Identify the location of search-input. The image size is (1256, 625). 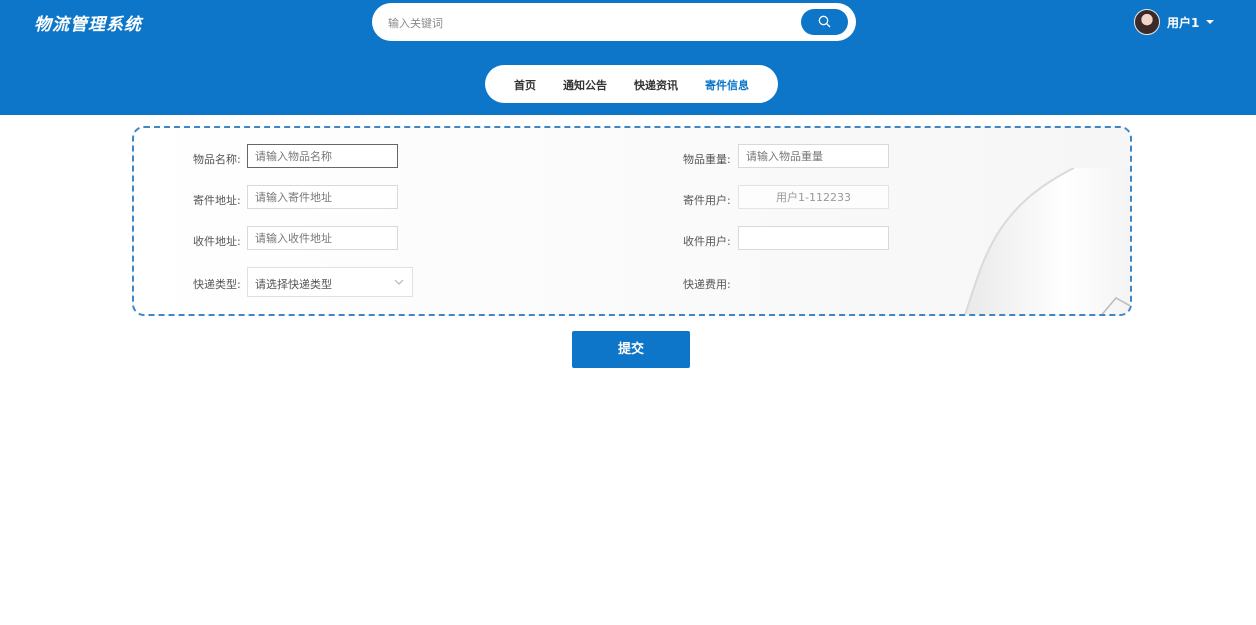
(588, 23).